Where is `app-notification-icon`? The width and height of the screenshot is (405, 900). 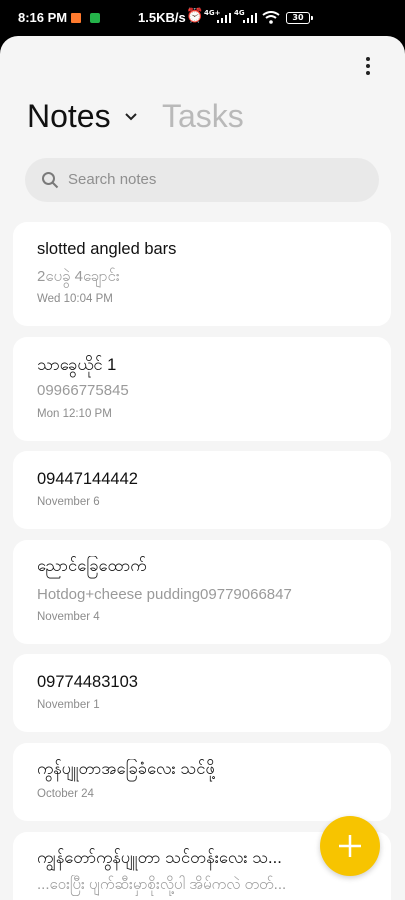 app-notification-icon is located at coordinates (95, 18).